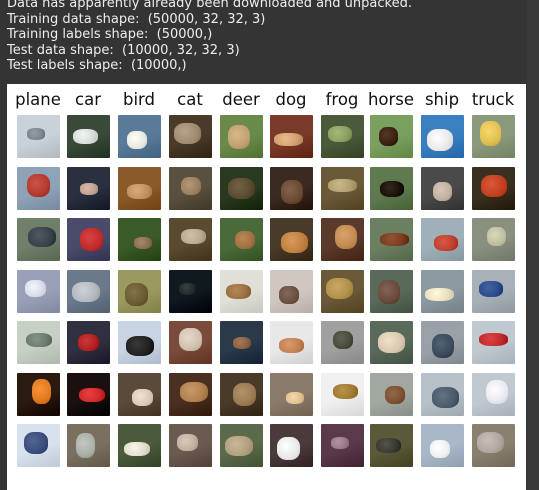 The image size is (539, 490). Describe the element at coordinates (533, 245) in the screenshot. I see `scrollbar-track` at that location.